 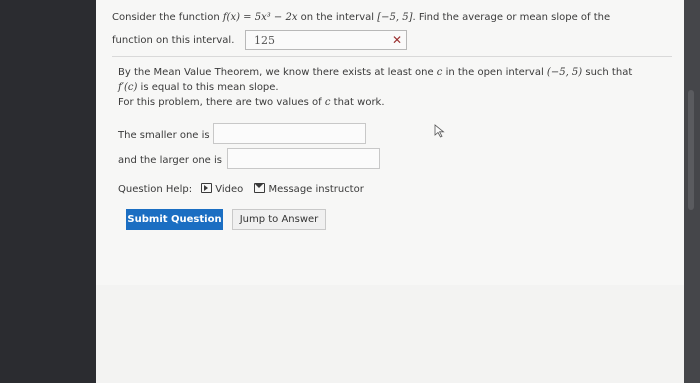 I want to click on question-suffix: . Find the average or mean slope of the, so click(x=511, y=17).